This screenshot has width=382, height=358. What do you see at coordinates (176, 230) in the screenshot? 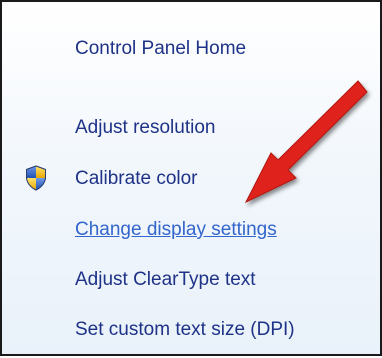
I see `change-display-settings-link: Change display settings` at bounding box center [176, 230].